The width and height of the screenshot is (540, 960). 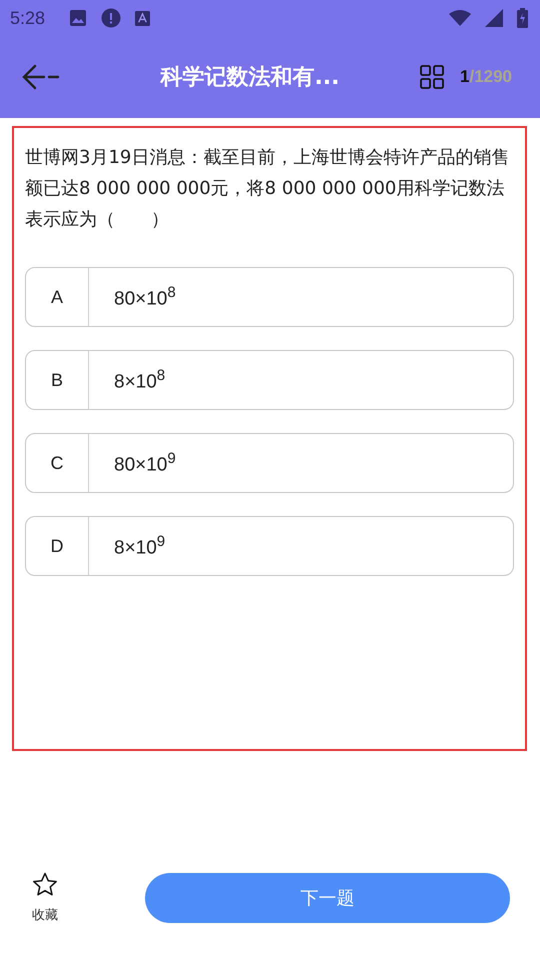 I want to click on image-icon, so click(x=78, y=18).